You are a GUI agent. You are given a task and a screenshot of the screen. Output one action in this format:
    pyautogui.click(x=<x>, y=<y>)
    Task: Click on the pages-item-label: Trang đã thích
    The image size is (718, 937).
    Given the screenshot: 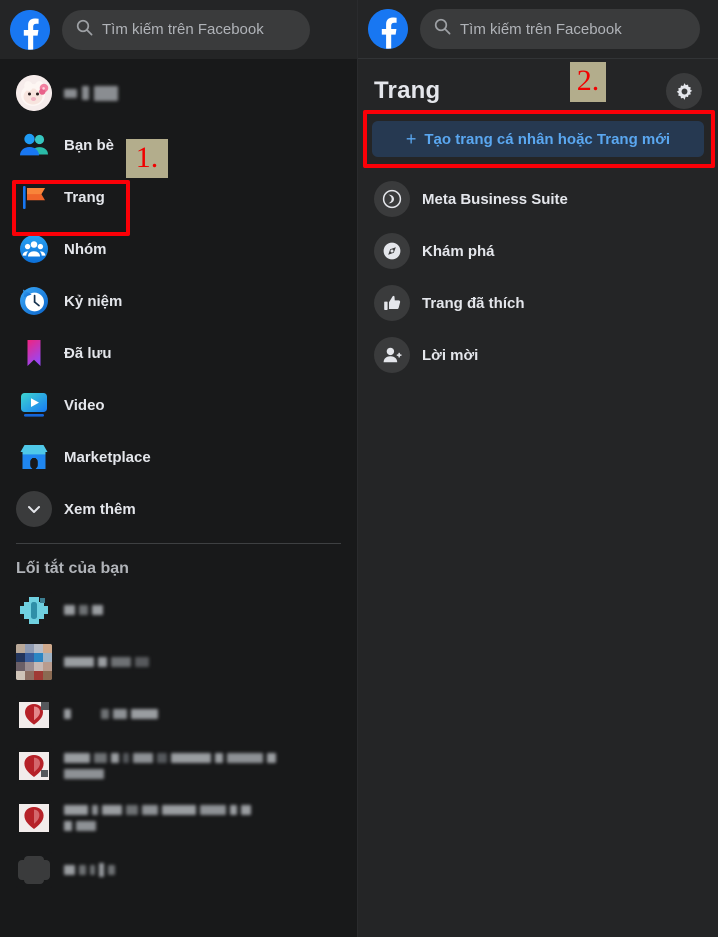 What is the action you would take?
    pyautogui.click(x=473, y=303)
    